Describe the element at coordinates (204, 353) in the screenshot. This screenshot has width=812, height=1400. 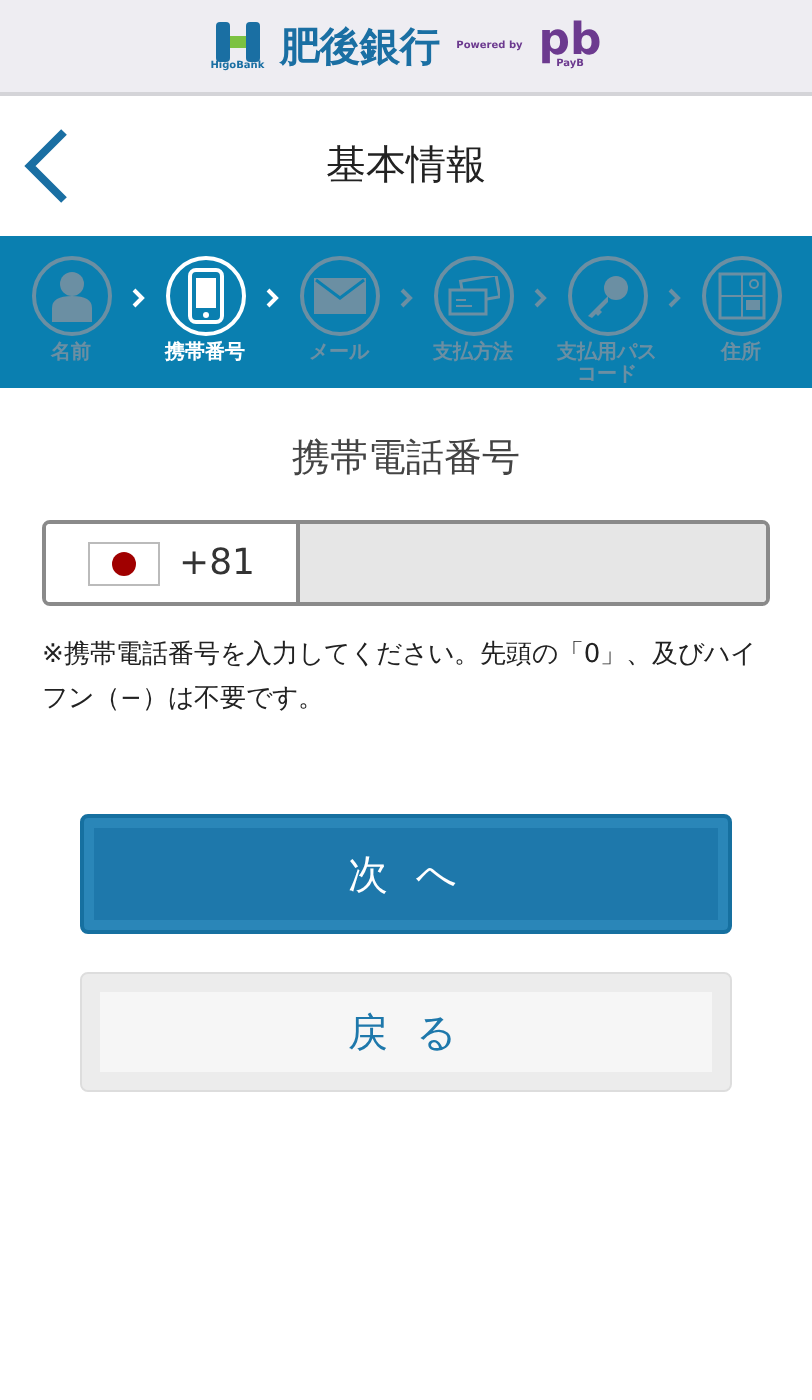
I see `step-label: 携帯番号` at that location.